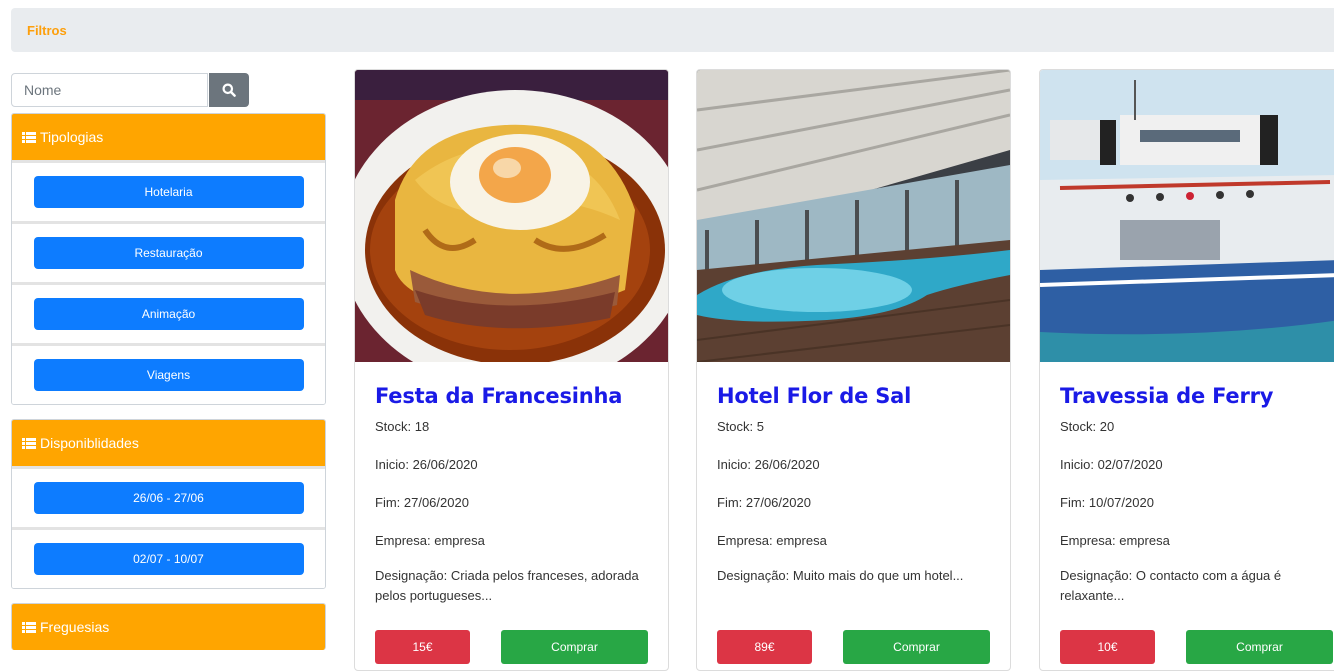 The image size is (1334, 671). What do you see at coordinates (109, 90) in the screenshot?
I see `search-input` at bounding box center [109, 90].